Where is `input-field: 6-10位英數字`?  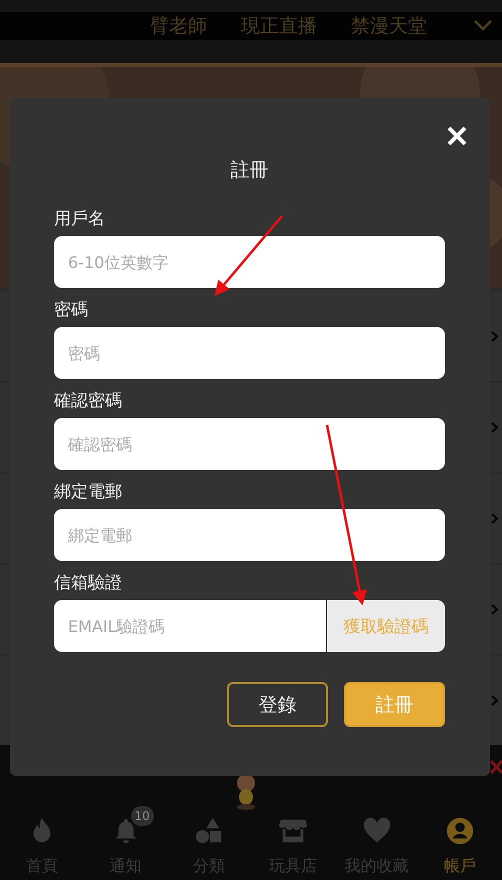
input-field: 6-10位英數字 is located at coordinates (249, 262).